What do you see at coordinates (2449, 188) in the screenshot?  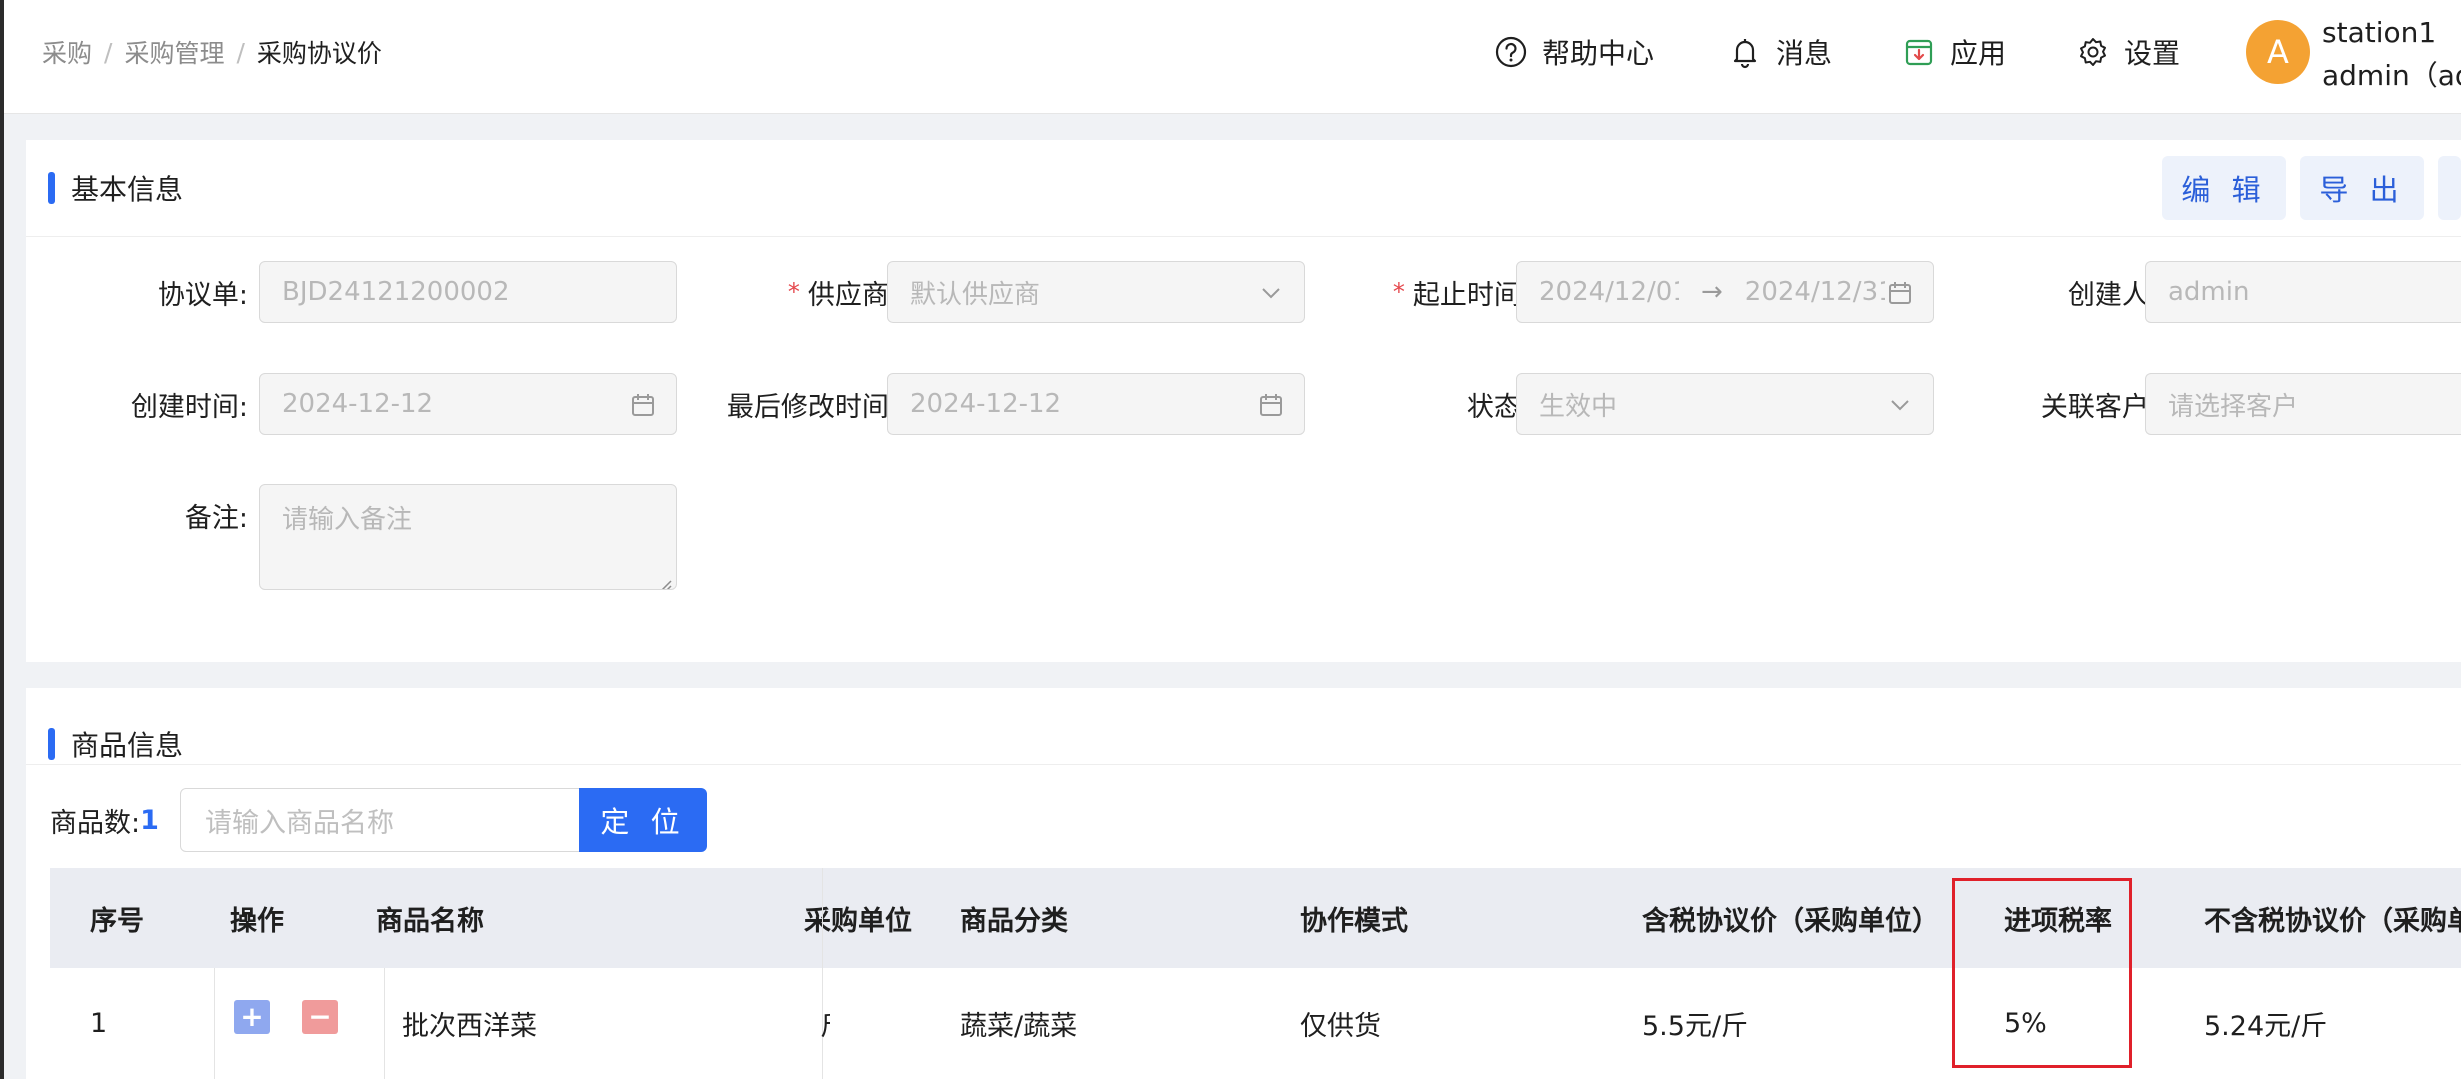 I see `more-action-button` at bounding box center [2449, 188].